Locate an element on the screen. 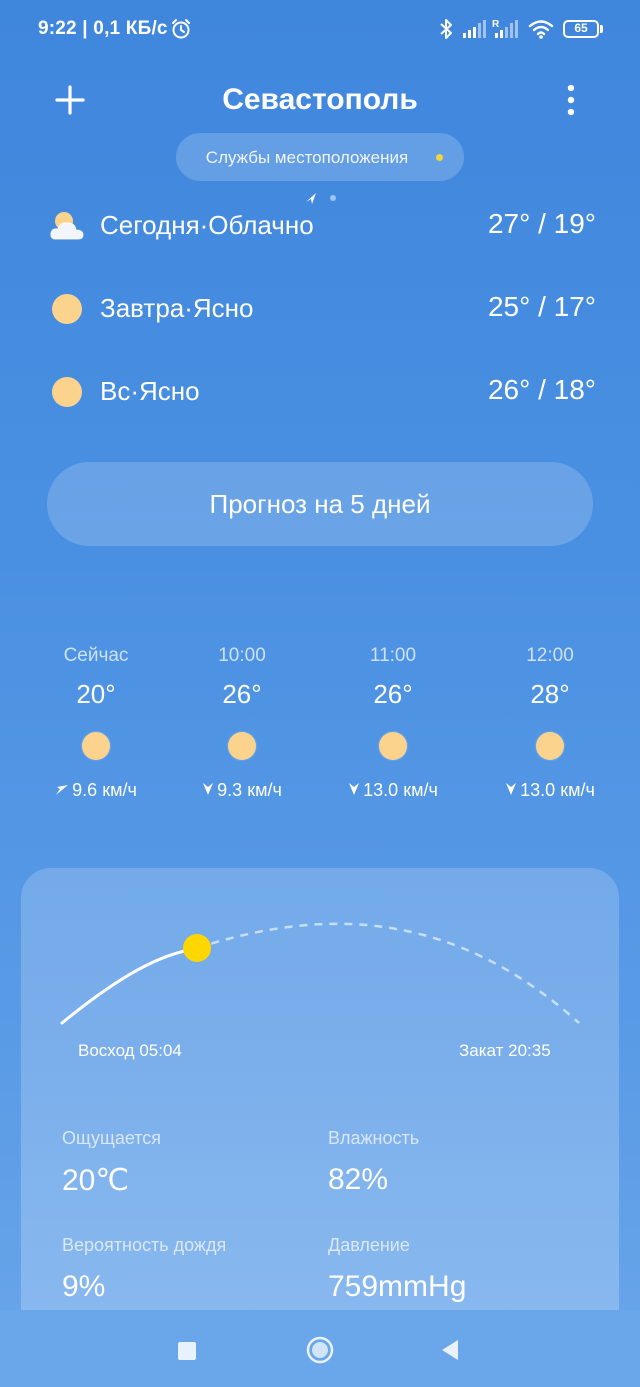 The width and height of the screenshot is (640, 1387). daily-label: Сегодня·Облачно is located at coordinates (207, 225).